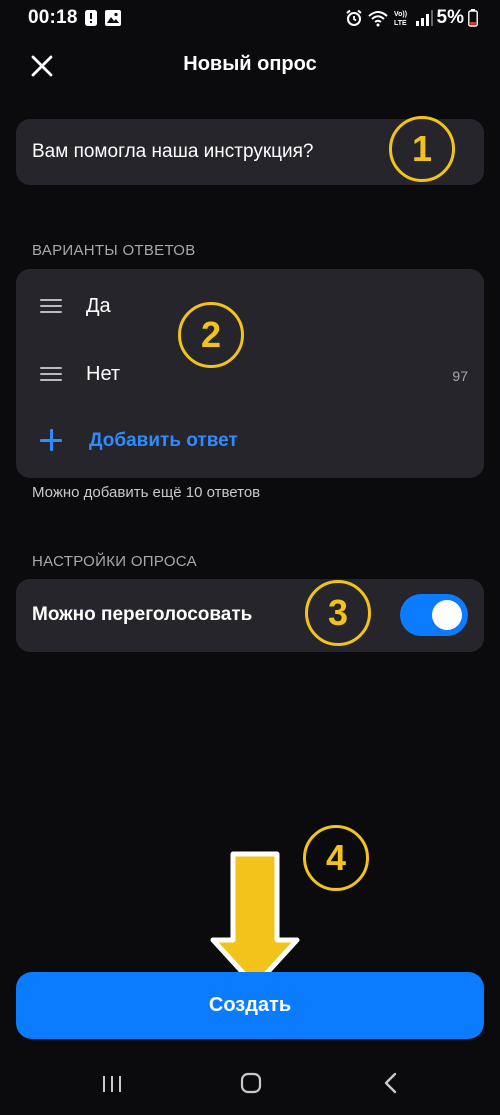  What do you see at coordinates (114, 561) in the screenshot?
I see `settings-section-label: НАСТРОЙКИ ОПРОСА` at bounding box center [114, 561].